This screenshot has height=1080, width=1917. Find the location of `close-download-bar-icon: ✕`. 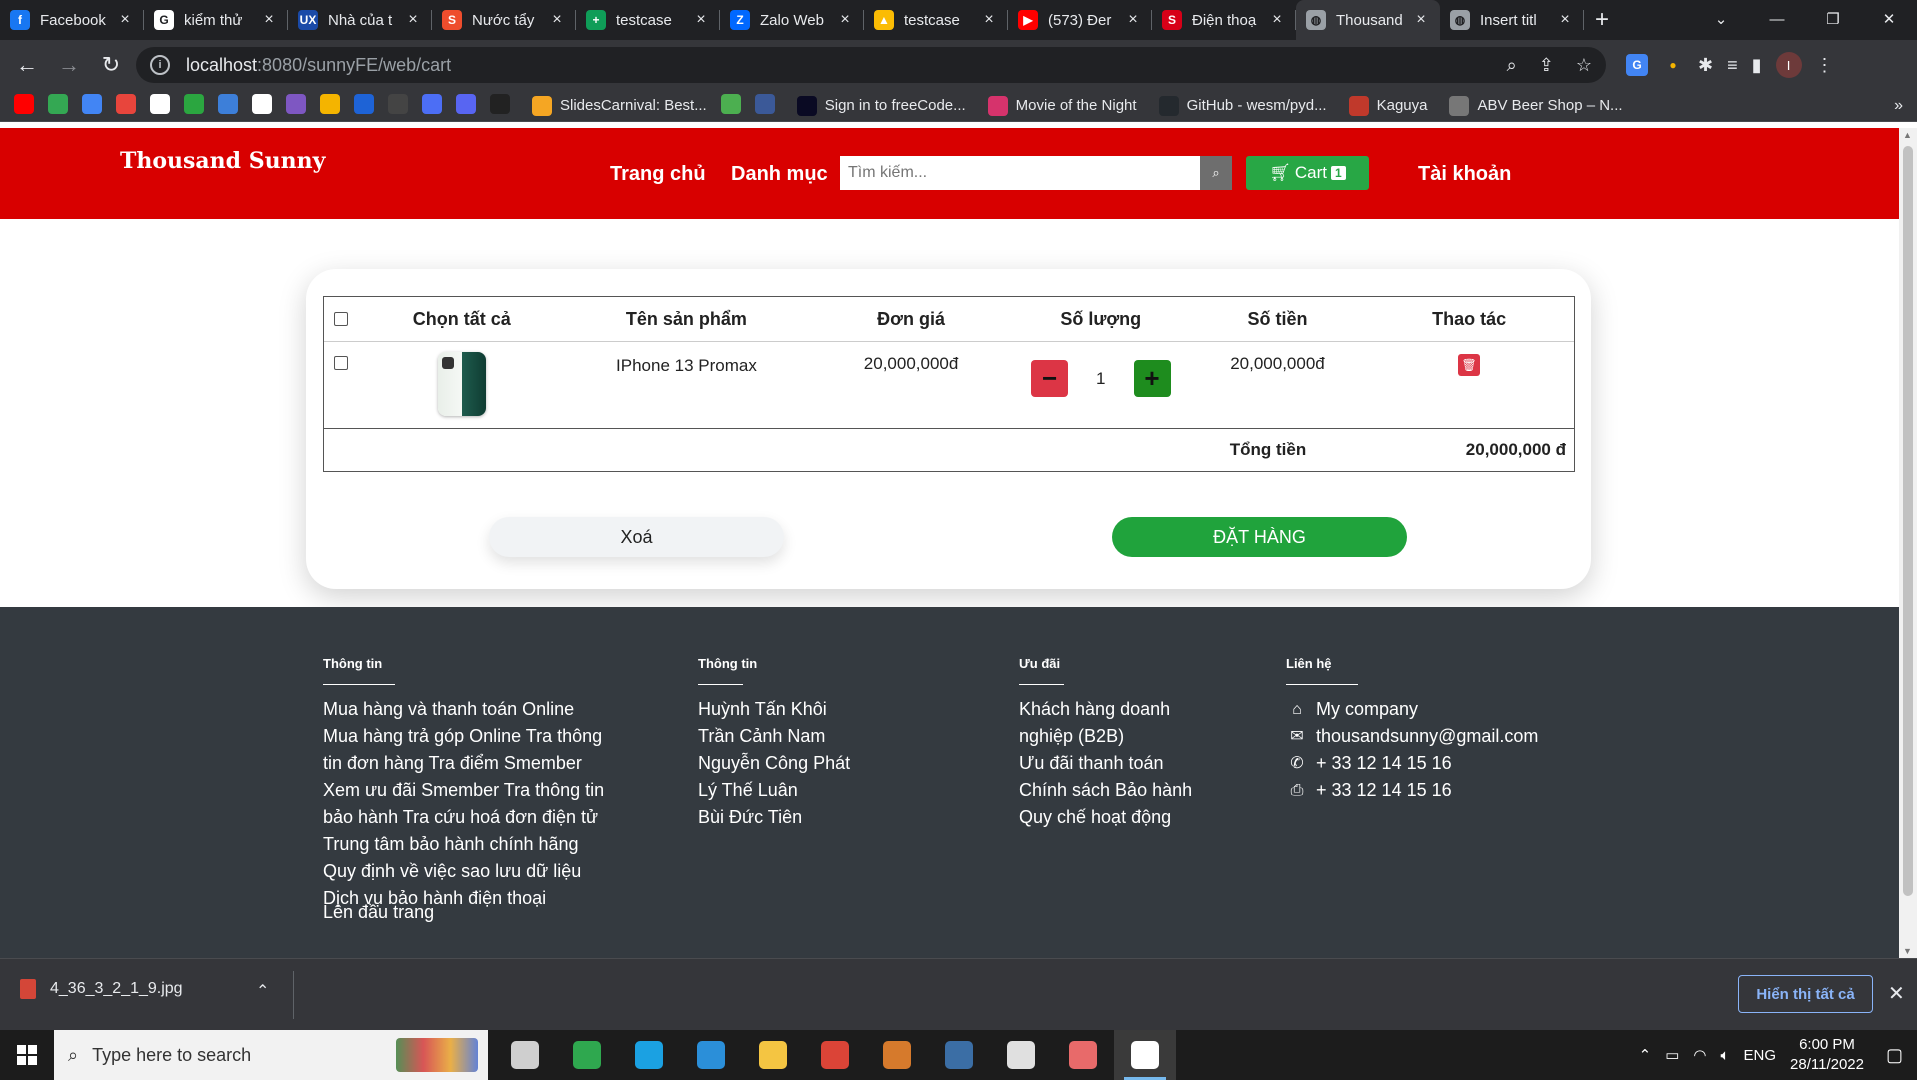

close-download-bar-icon: ✕ is located at coordinates (1896, 993).